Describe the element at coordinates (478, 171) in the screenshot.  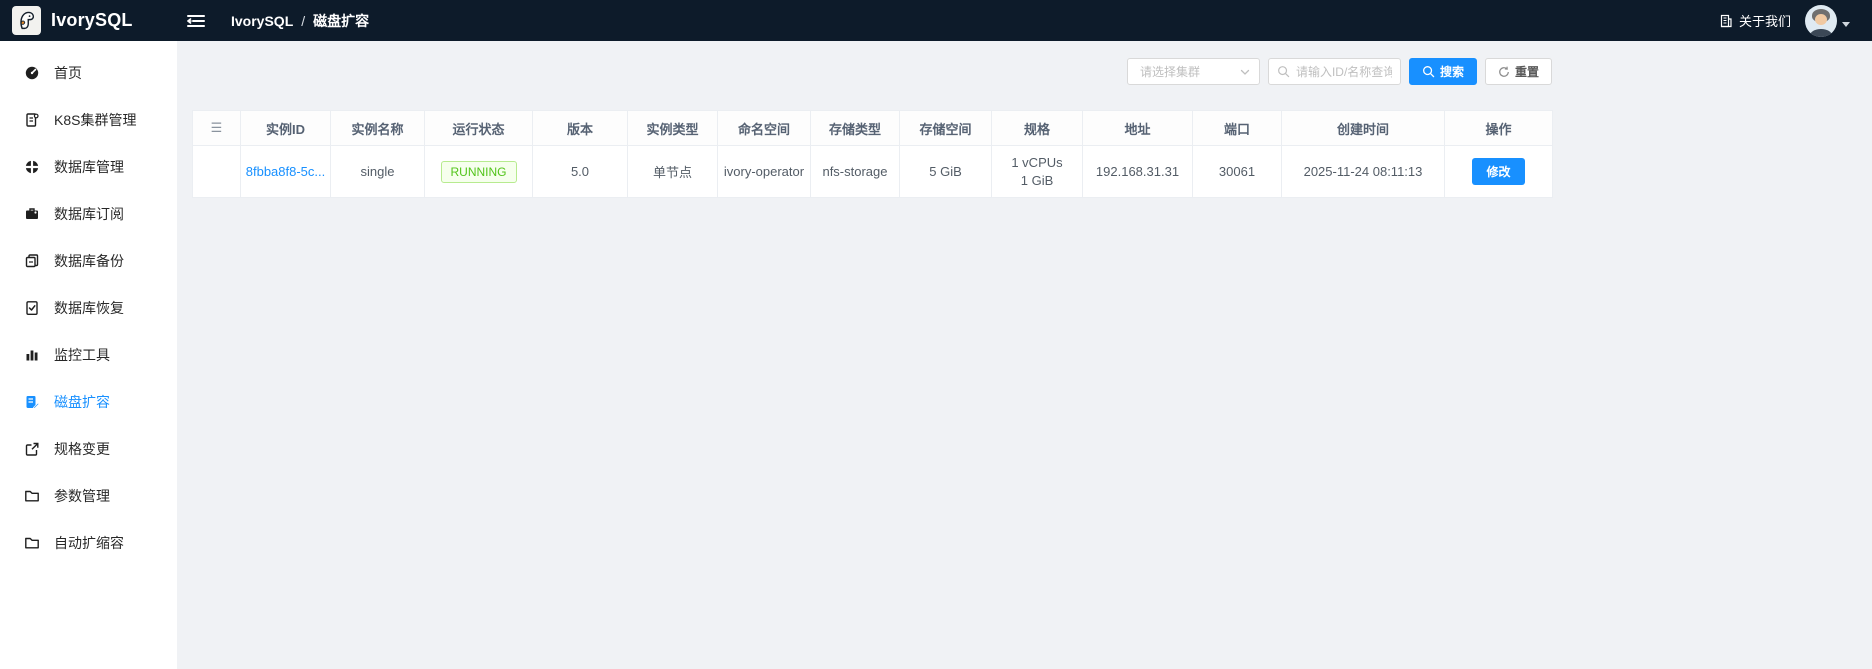
I see `status-badge: RUNNING` at that location.